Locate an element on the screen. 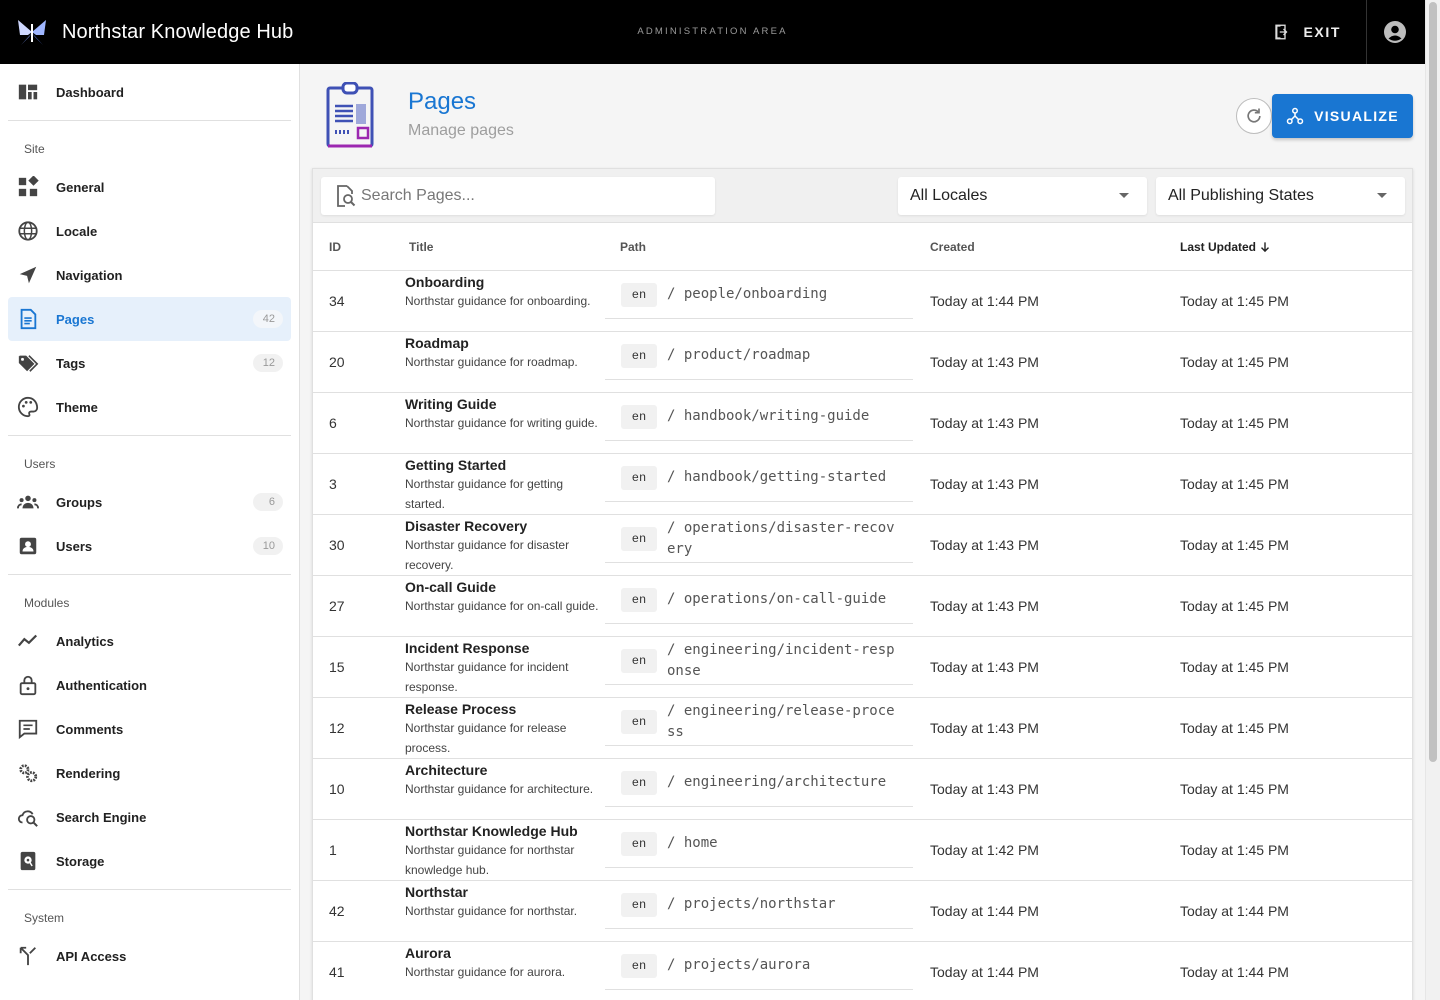 The height and width of the screenshot is (1000, 1440). sidebar-item-pages: Pages 42 is located at coordinates (149, 319).